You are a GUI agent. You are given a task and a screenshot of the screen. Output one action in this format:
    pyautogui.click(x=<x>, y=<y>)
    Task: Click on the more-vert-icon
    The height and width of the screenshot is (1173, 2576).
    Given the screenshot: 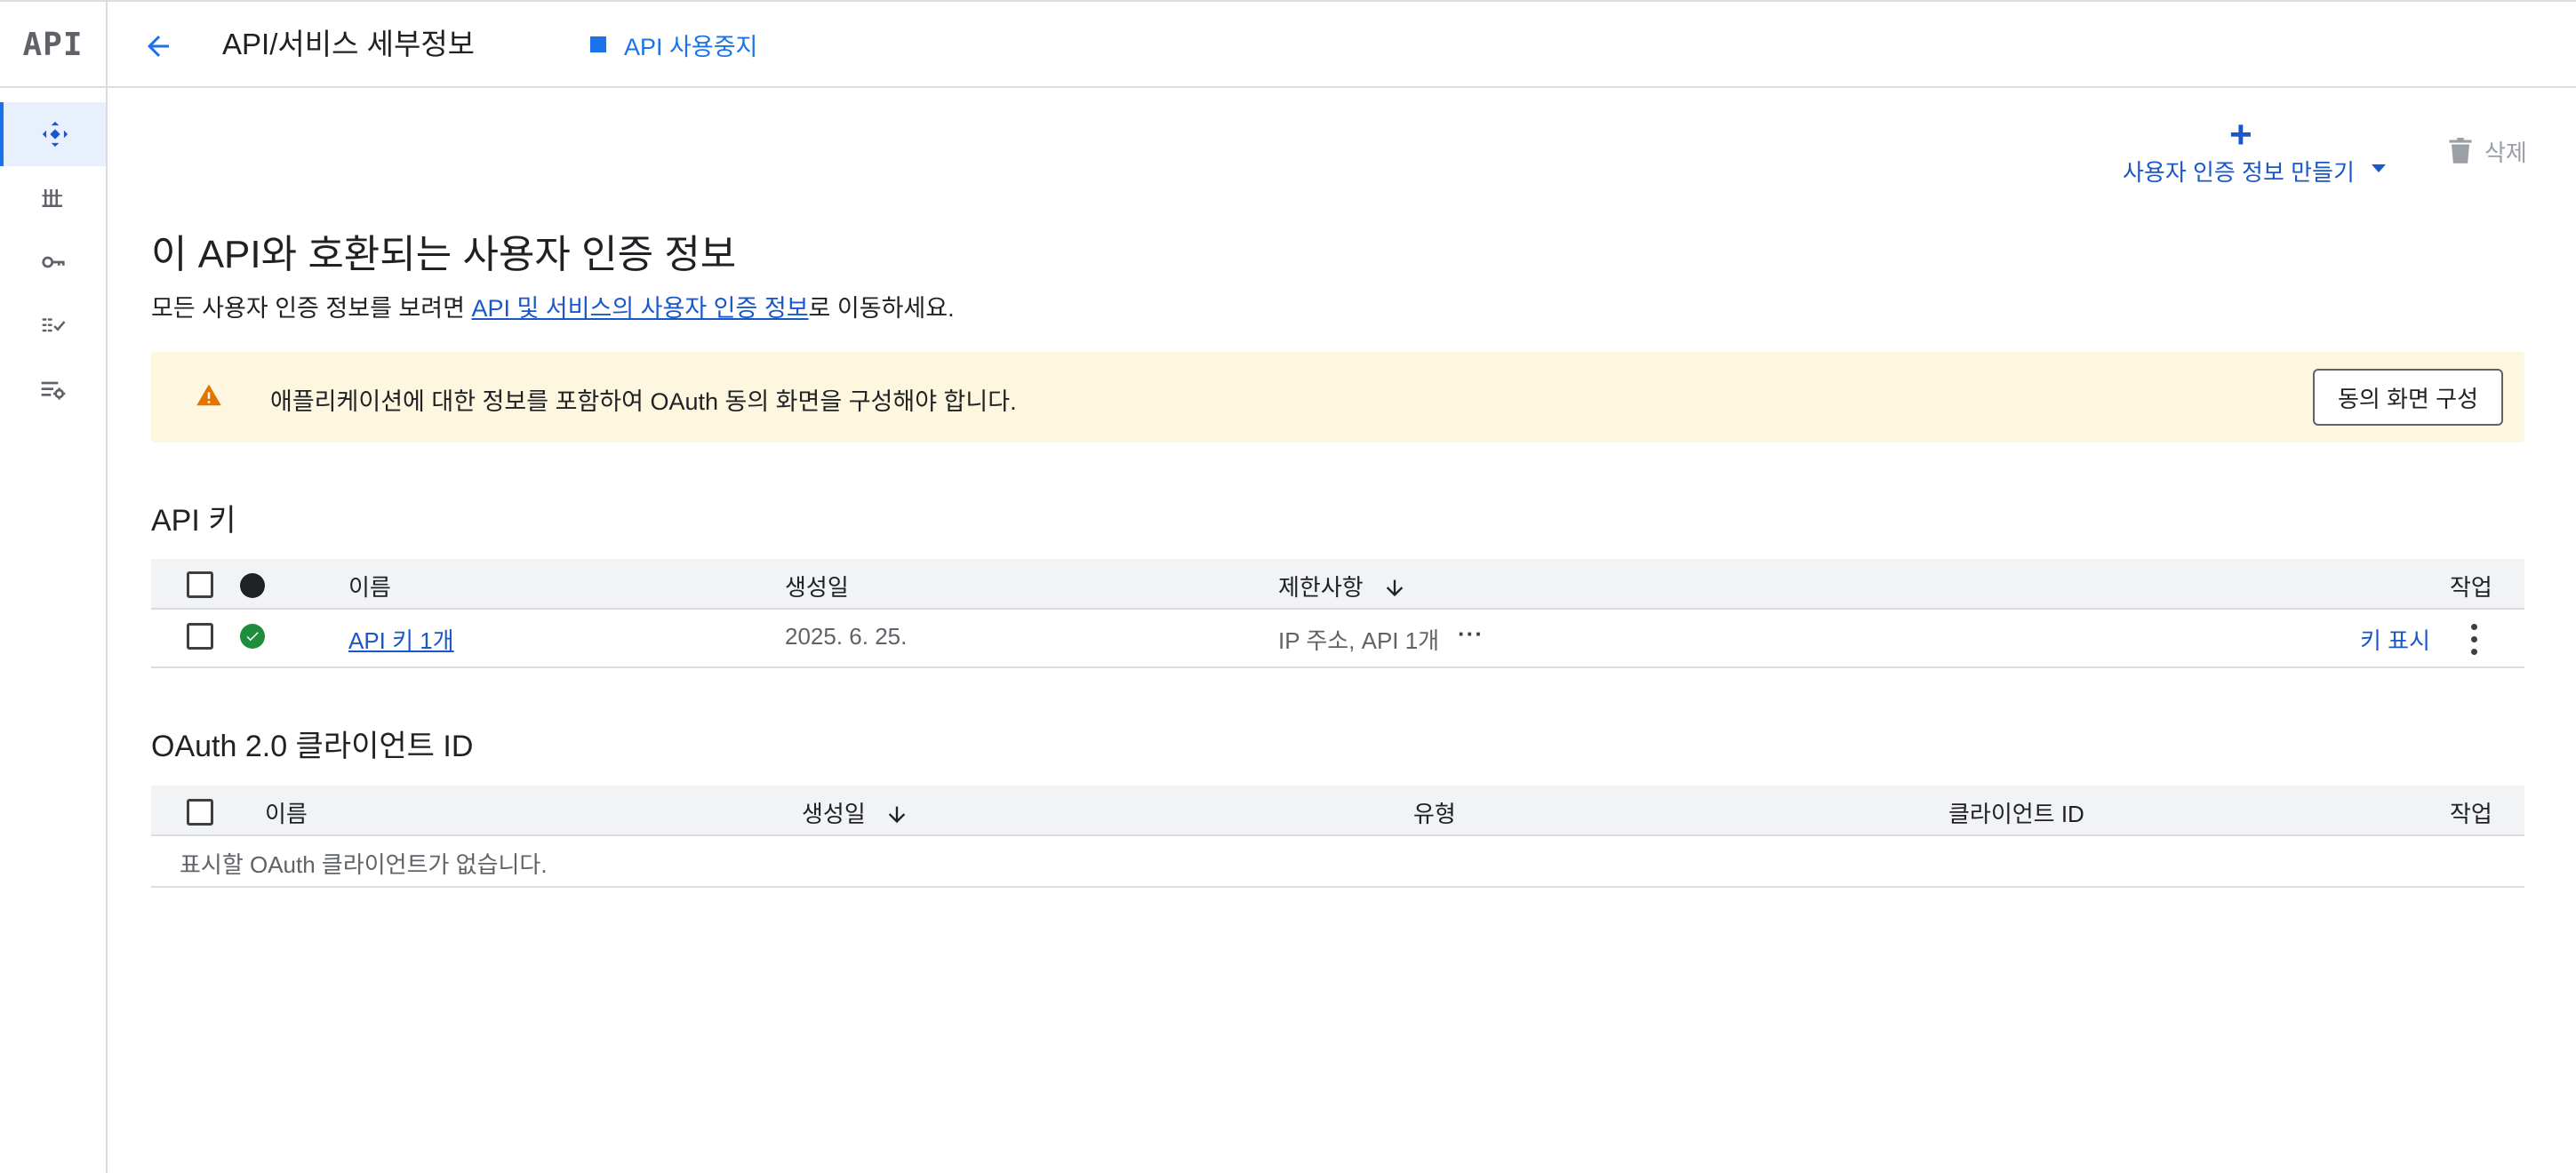 What is the action you would take?
    pyautogui.click(x=2473, y=640)
    